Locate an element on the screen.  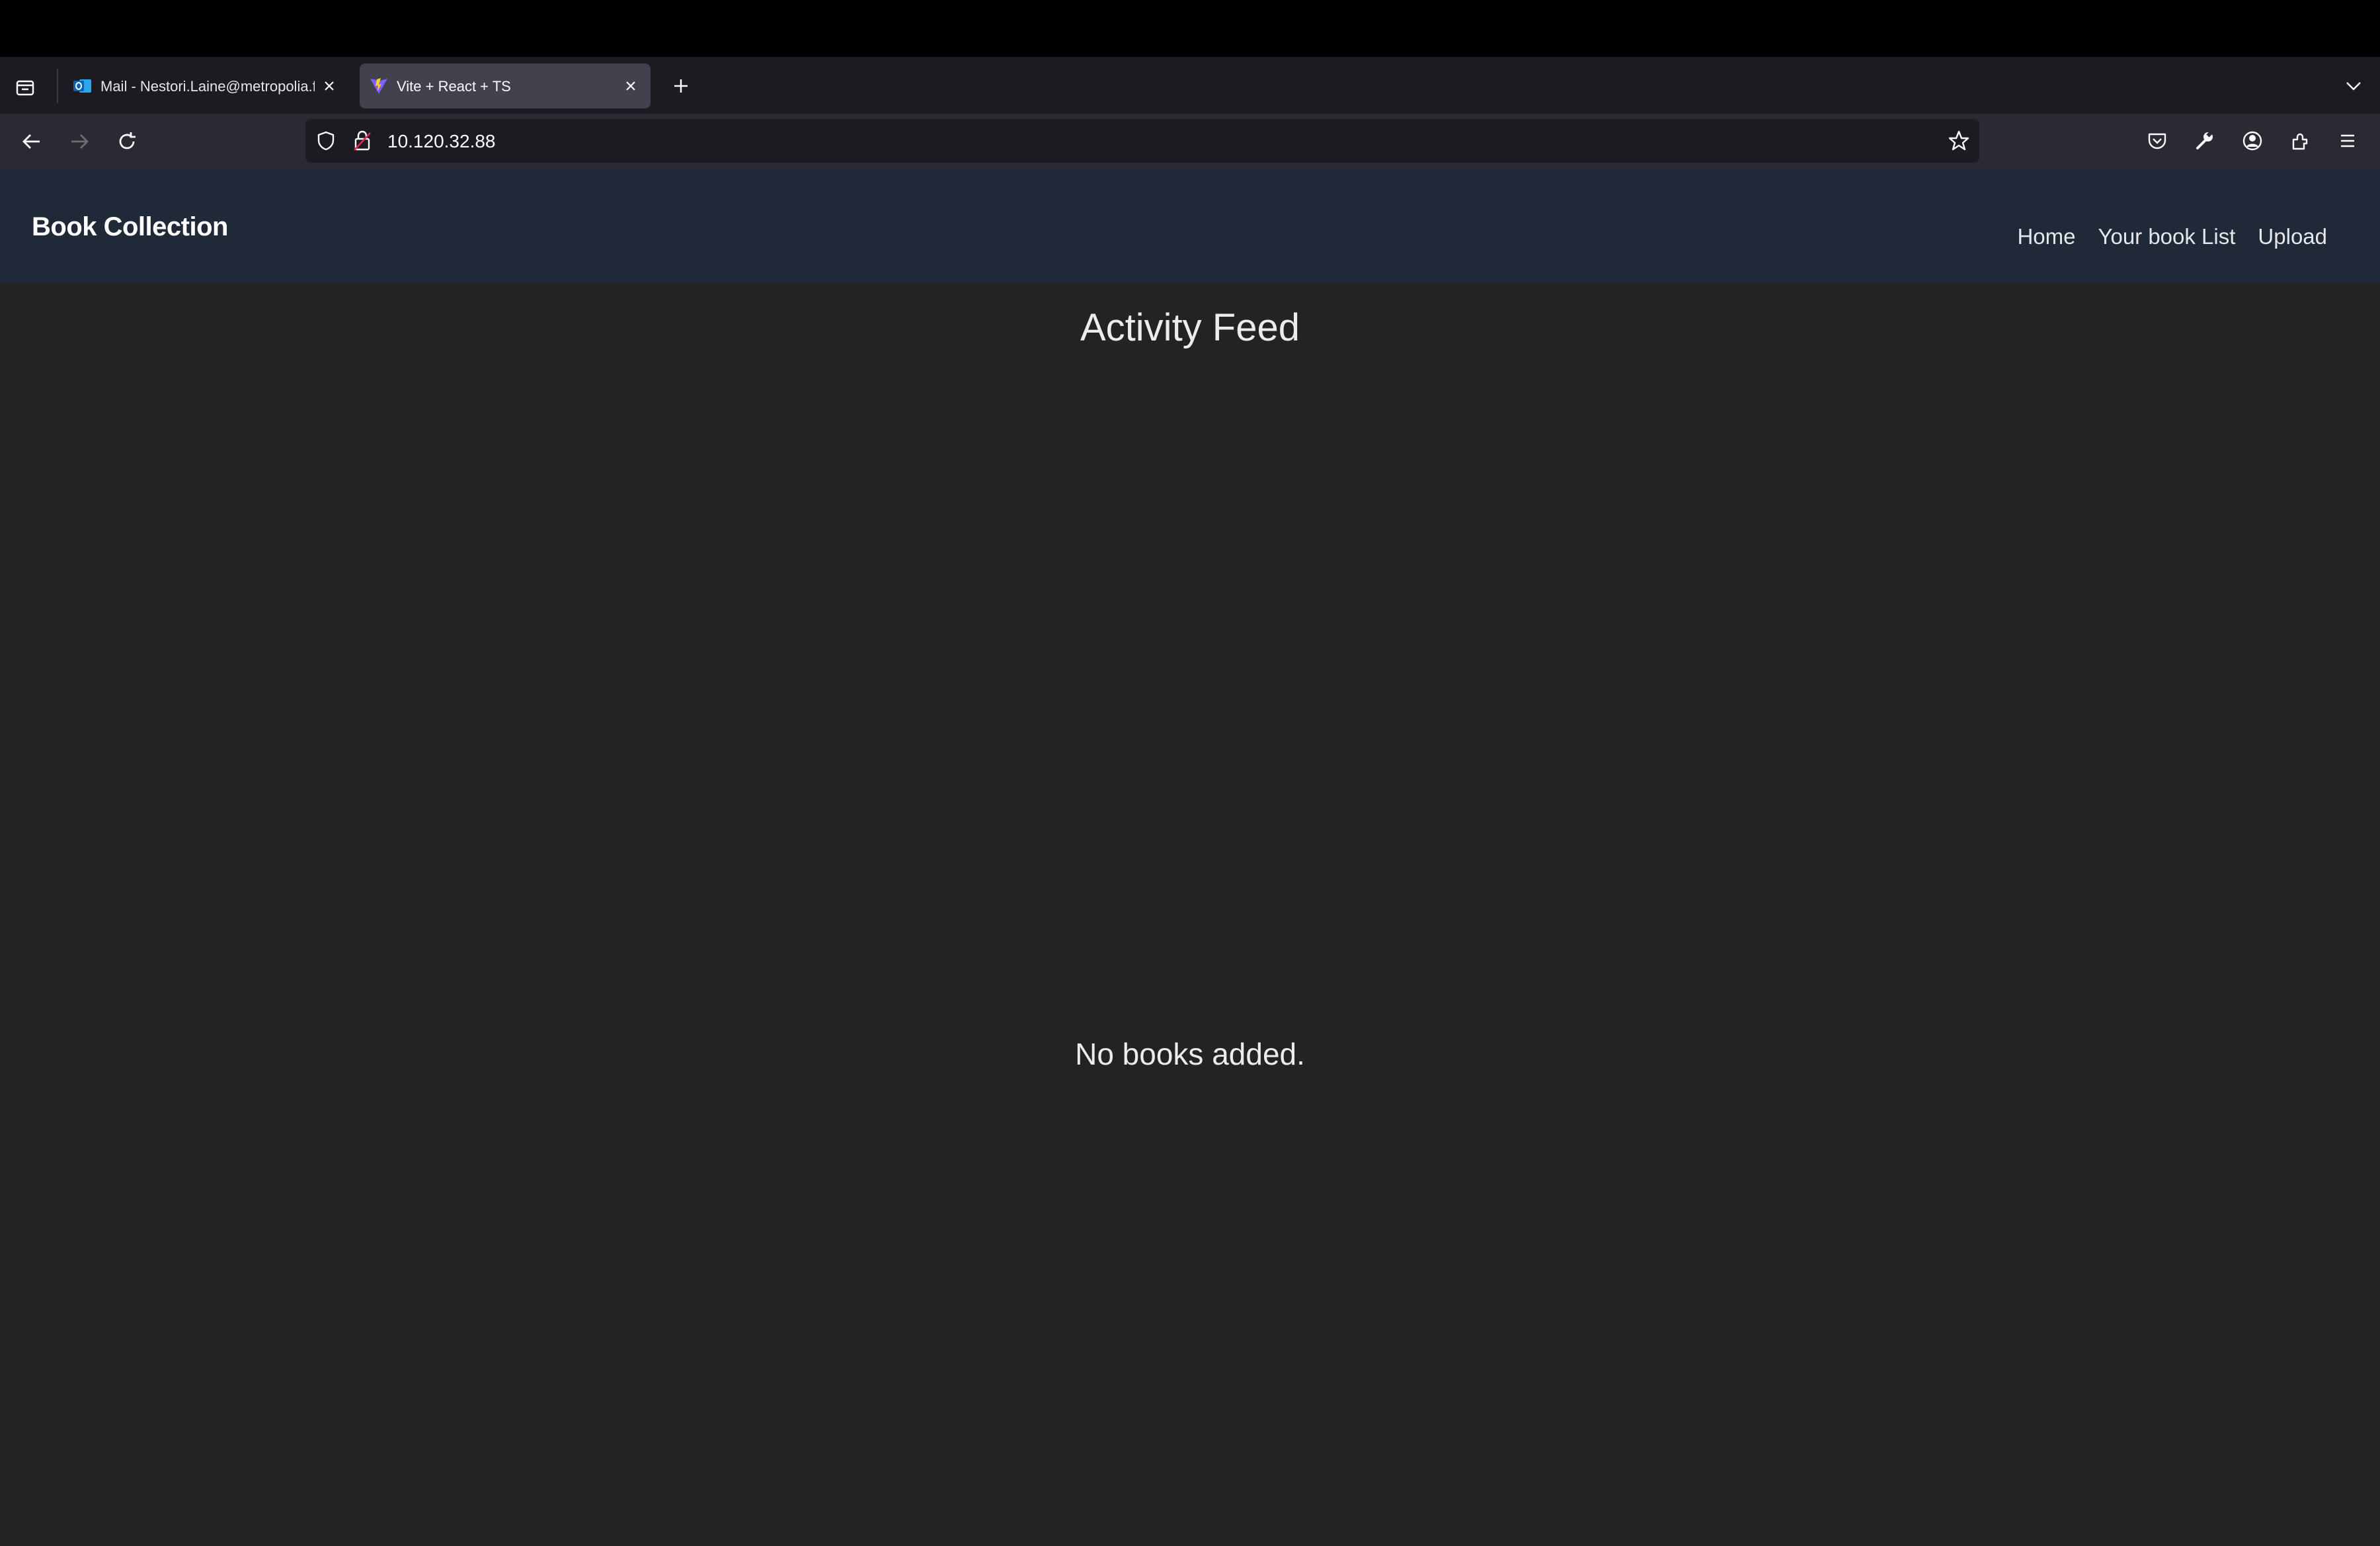
window-top-bar is located at coordinates (1190, 28).